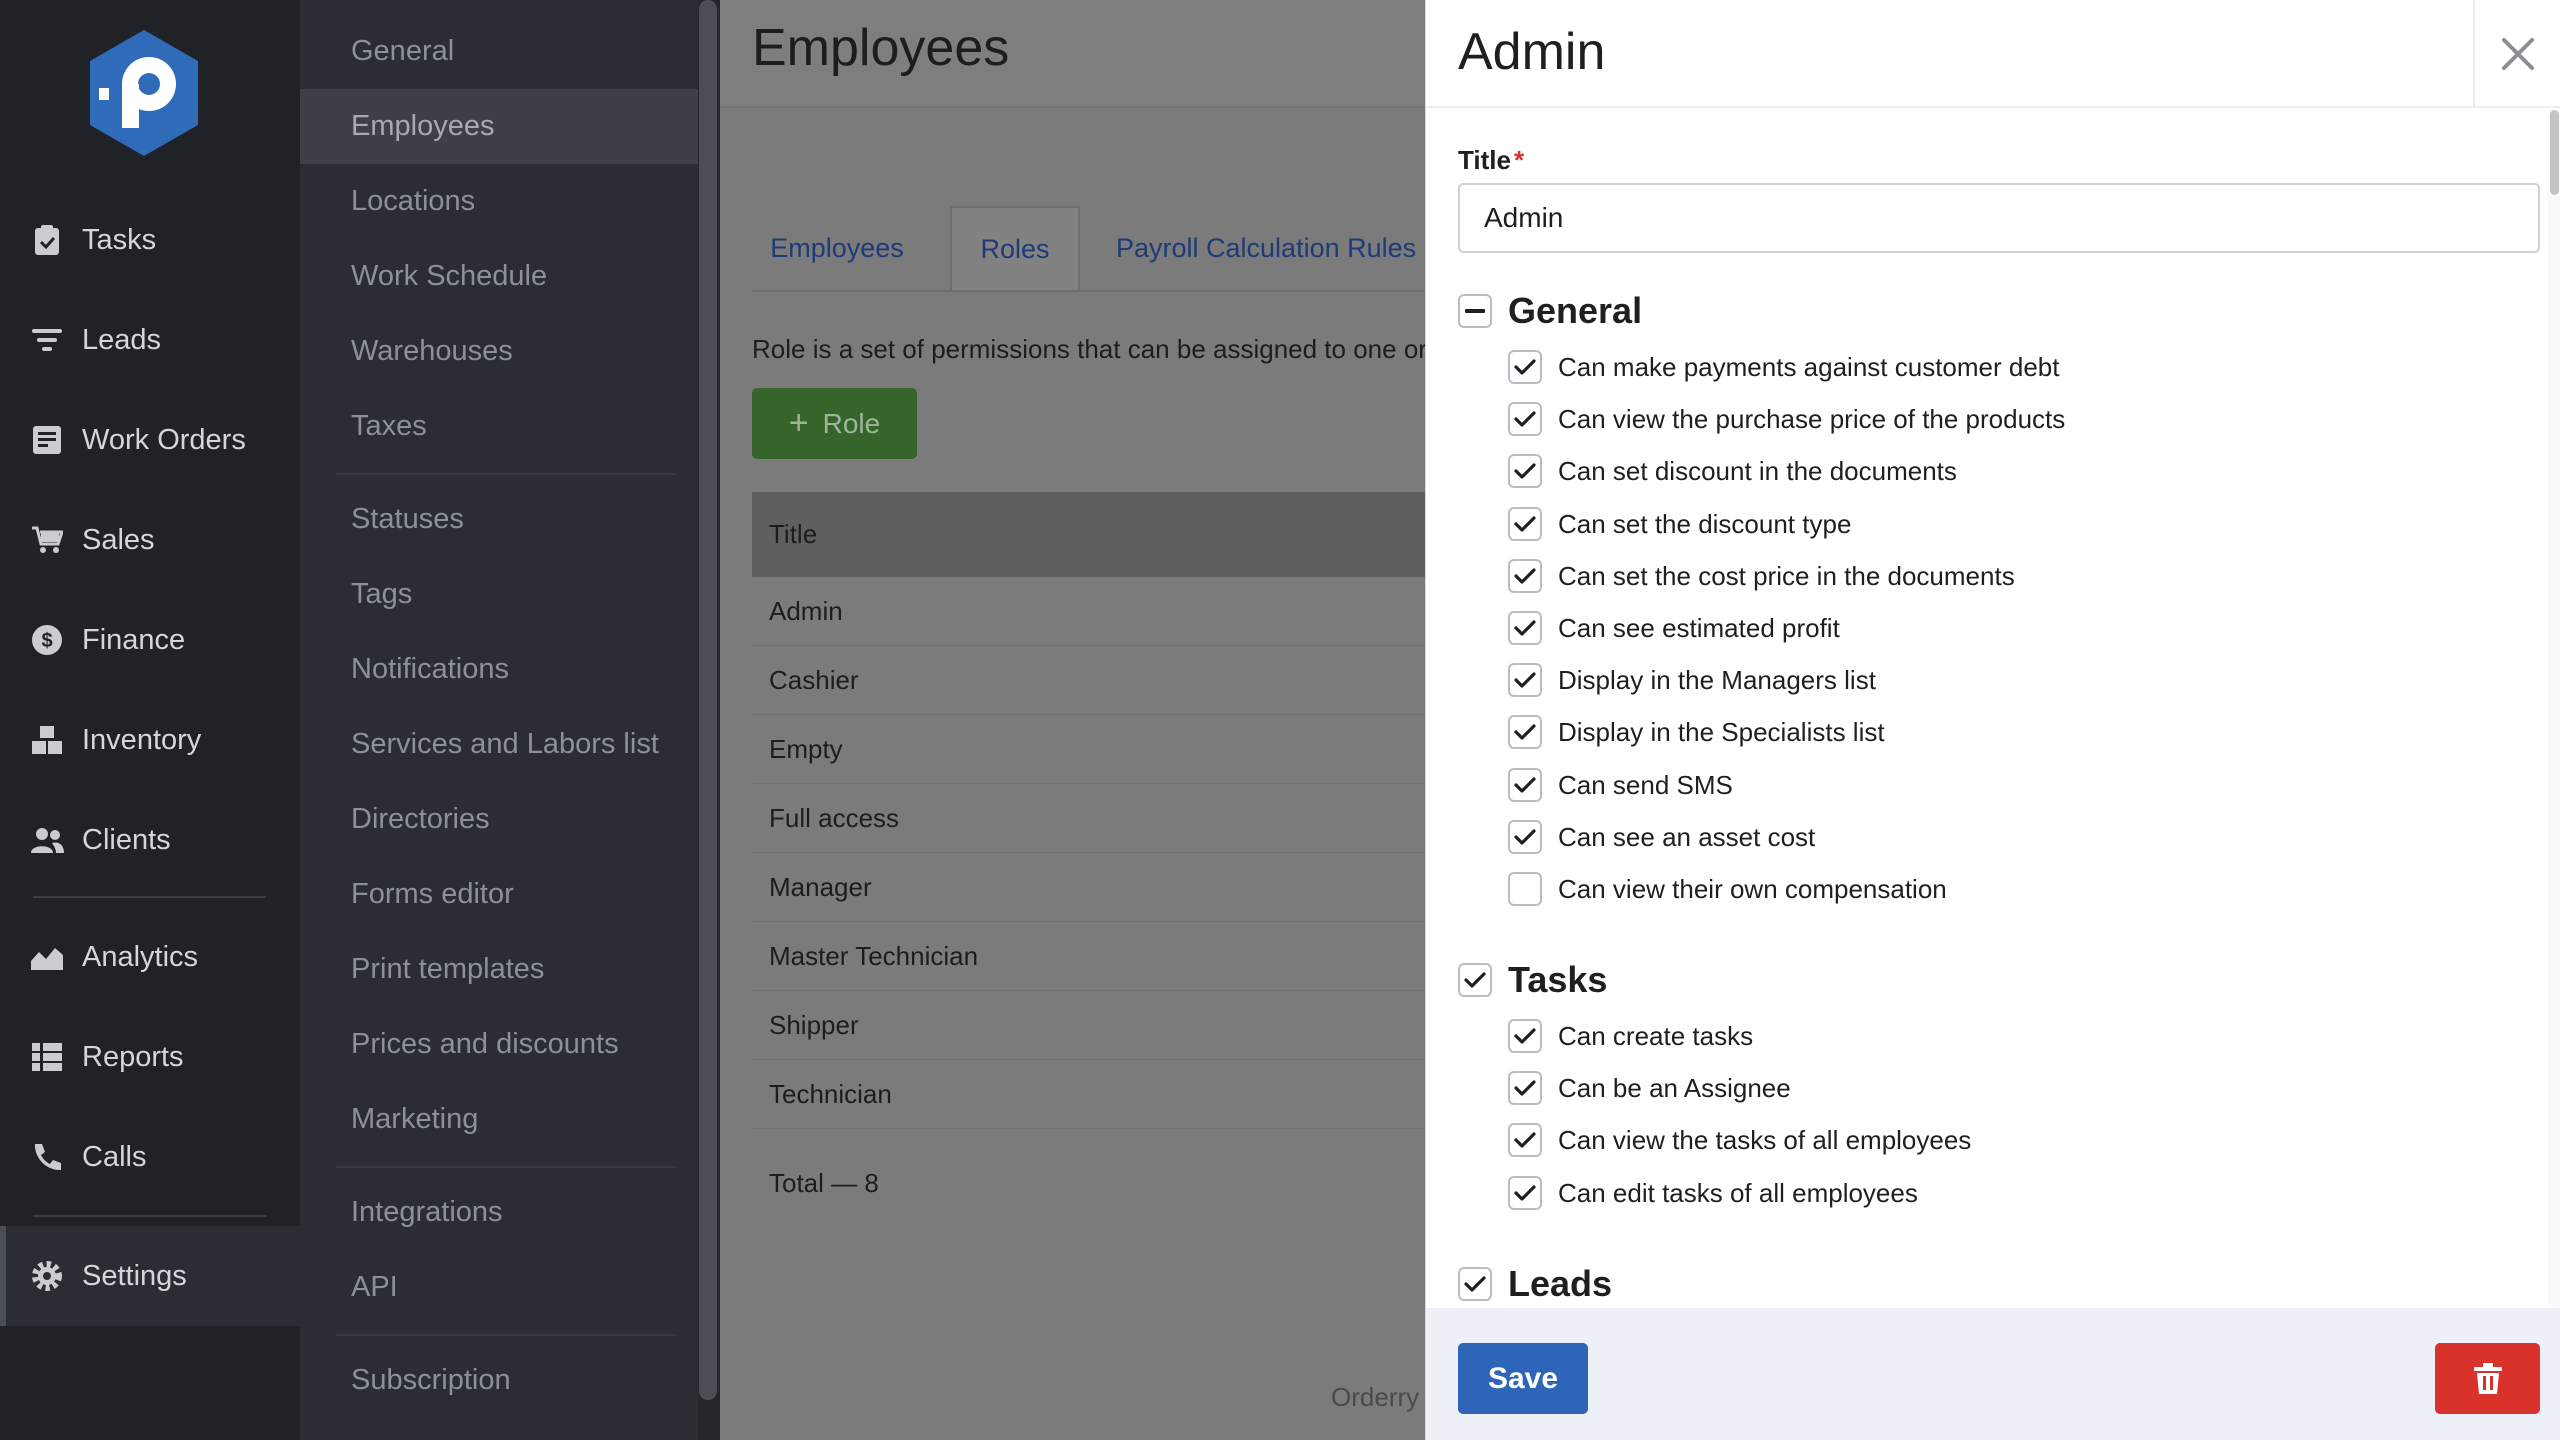 Image resolution: width=2560 pixels, height=1440 pixels. Describe the element at coordinates (1015, 248) in the screenshot. I see `tab-roles: Roles` at that location.